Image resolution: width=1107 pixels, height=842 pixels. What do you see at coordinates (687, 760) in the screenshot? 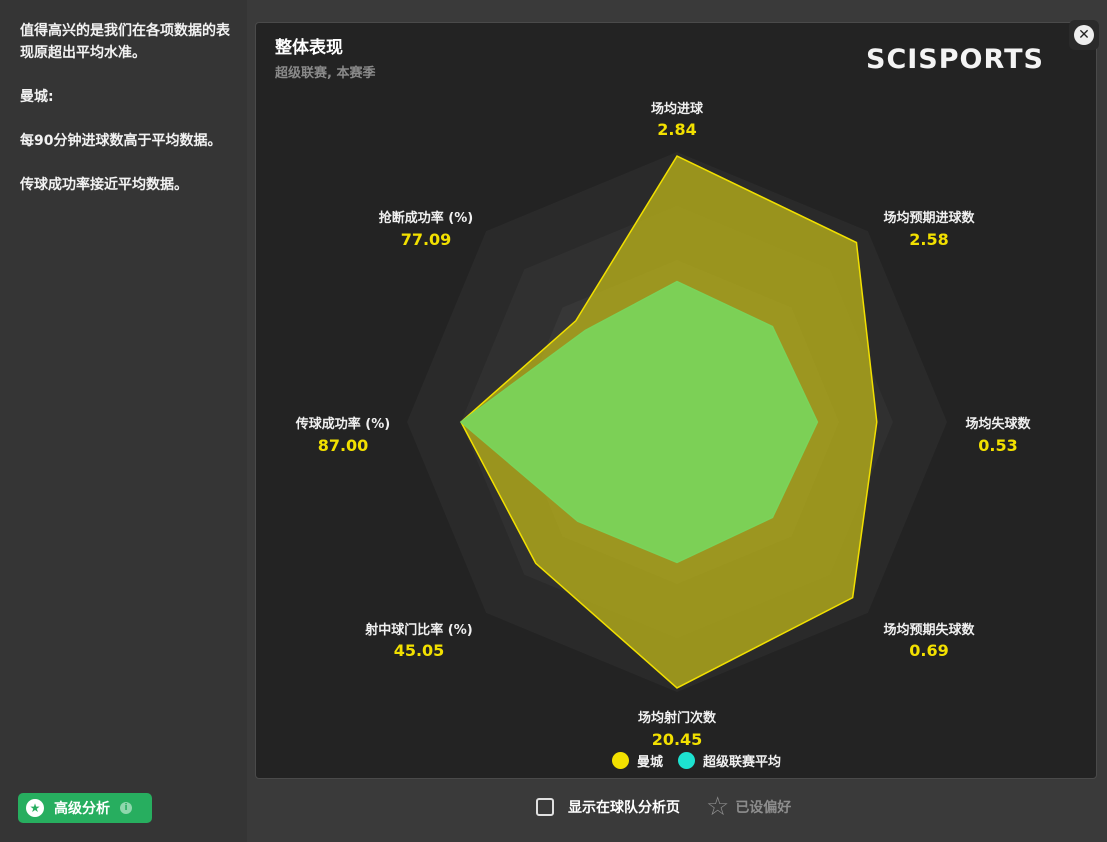
I see `legend-swatch-average` at bounding box center [687, 760].